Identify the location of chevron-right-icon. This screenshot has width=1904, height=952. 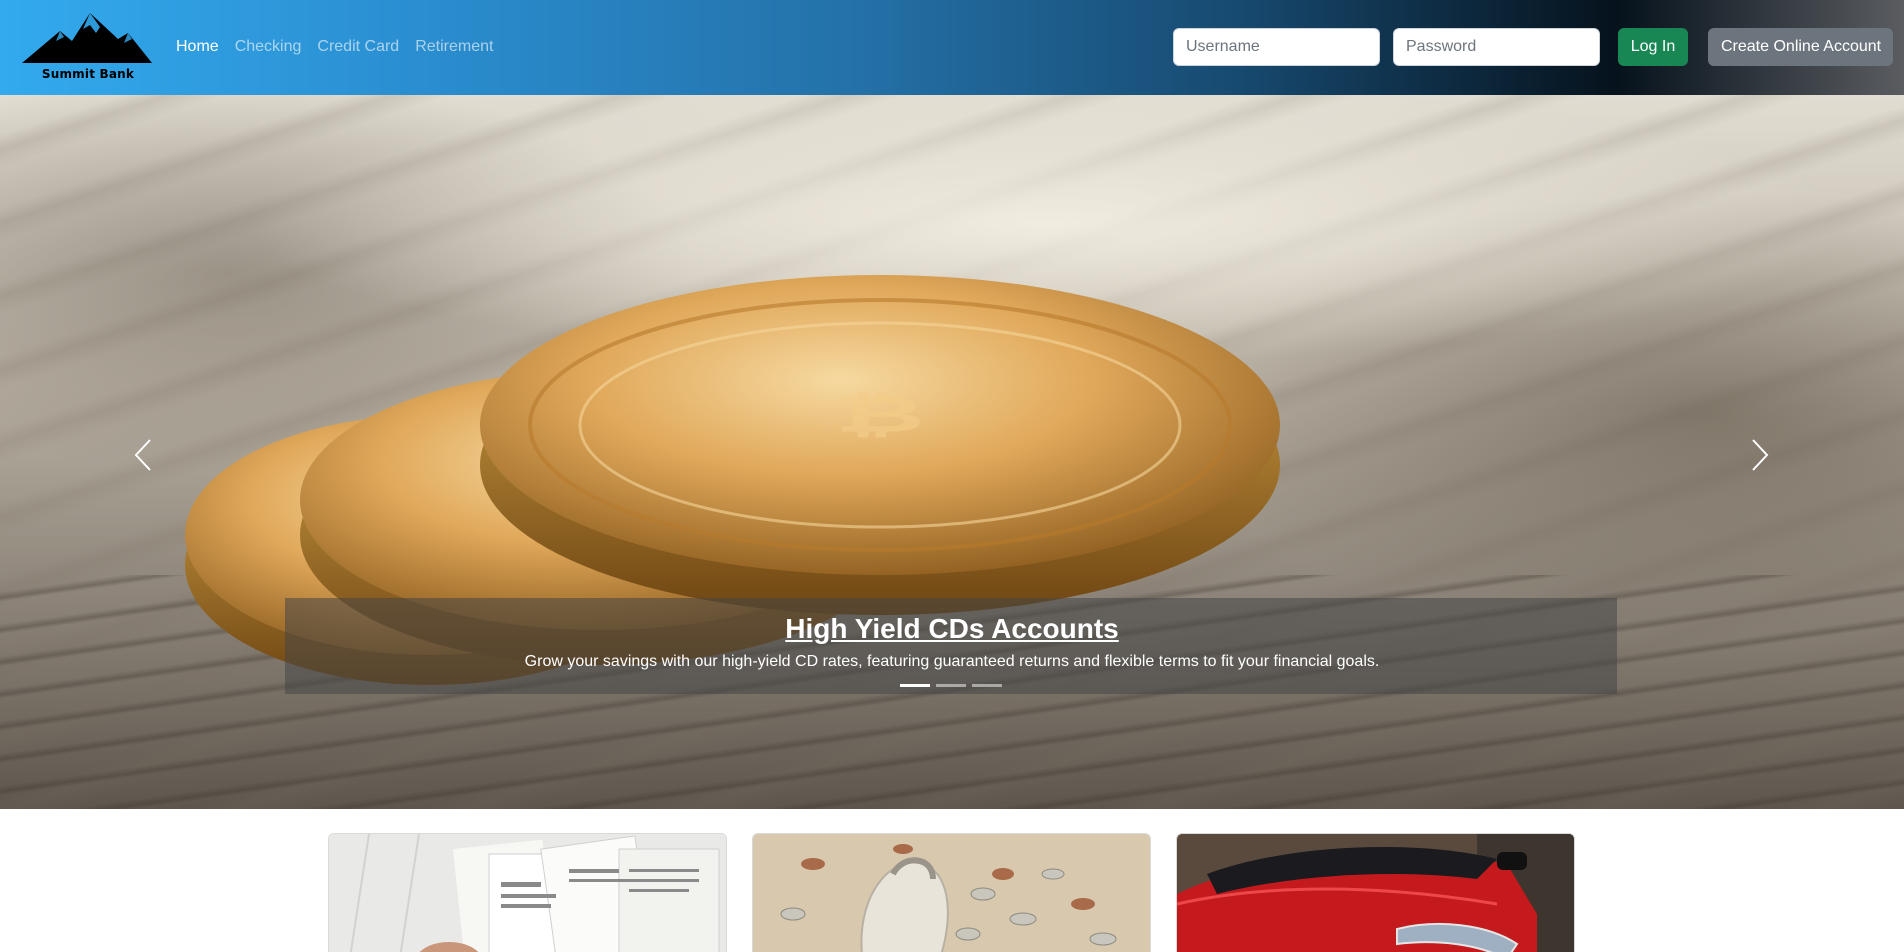
(1760, 455).